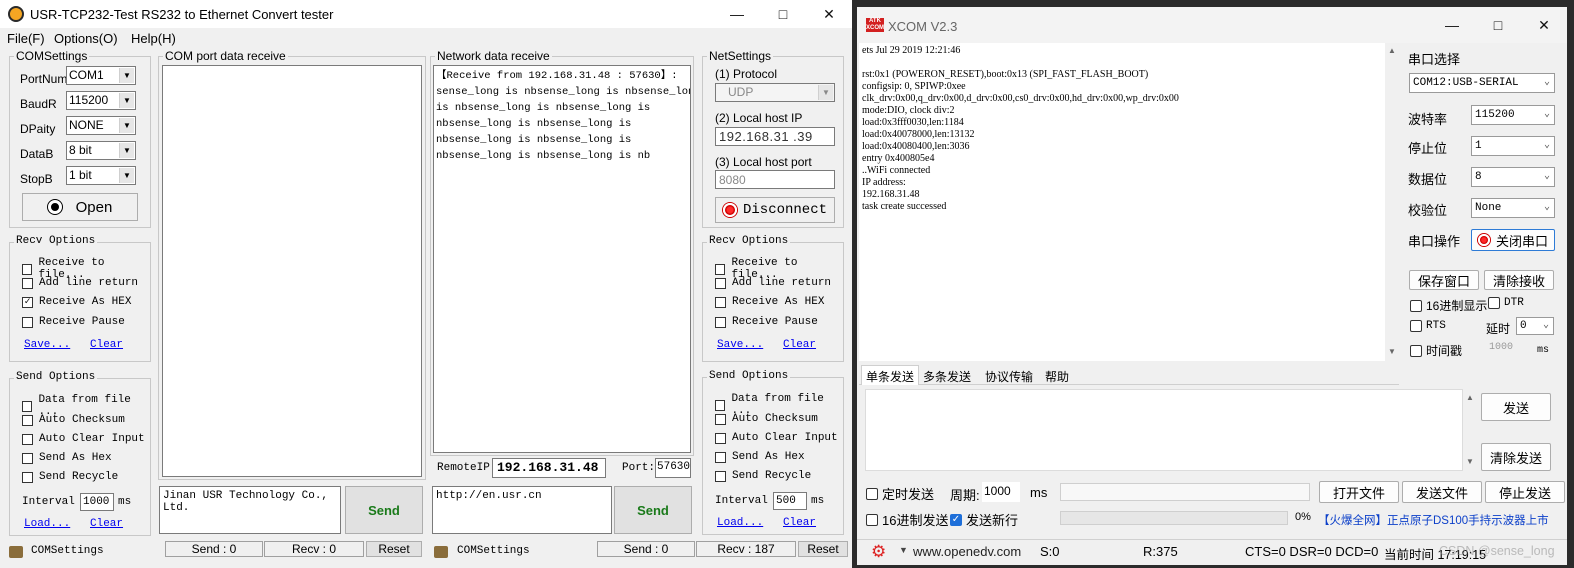 The width and height of the screenshot is (1574, 568). What do you see at coordinates (106, 345) in the screenshot?
I see `com-clear-link: Clear` at bounding box center [106, 345].